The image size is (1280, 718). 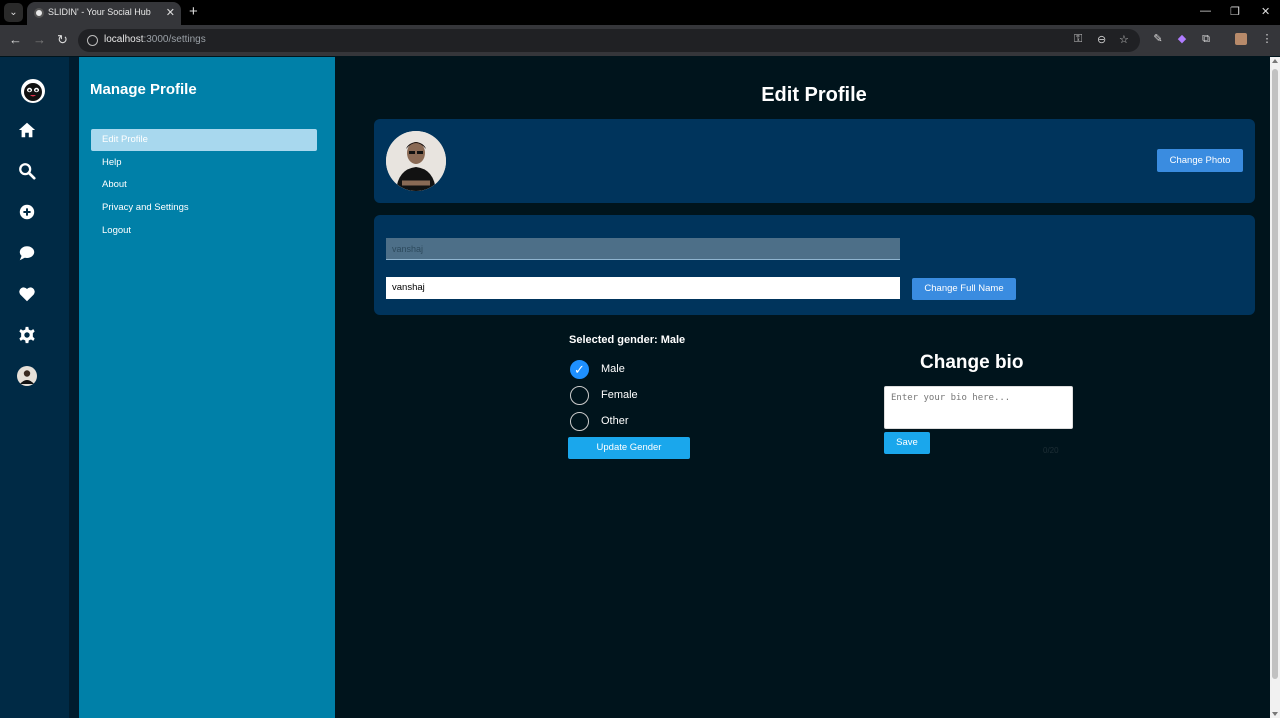 I want to click on update-gender-button: Update Gender, so click(x=629, y=448).